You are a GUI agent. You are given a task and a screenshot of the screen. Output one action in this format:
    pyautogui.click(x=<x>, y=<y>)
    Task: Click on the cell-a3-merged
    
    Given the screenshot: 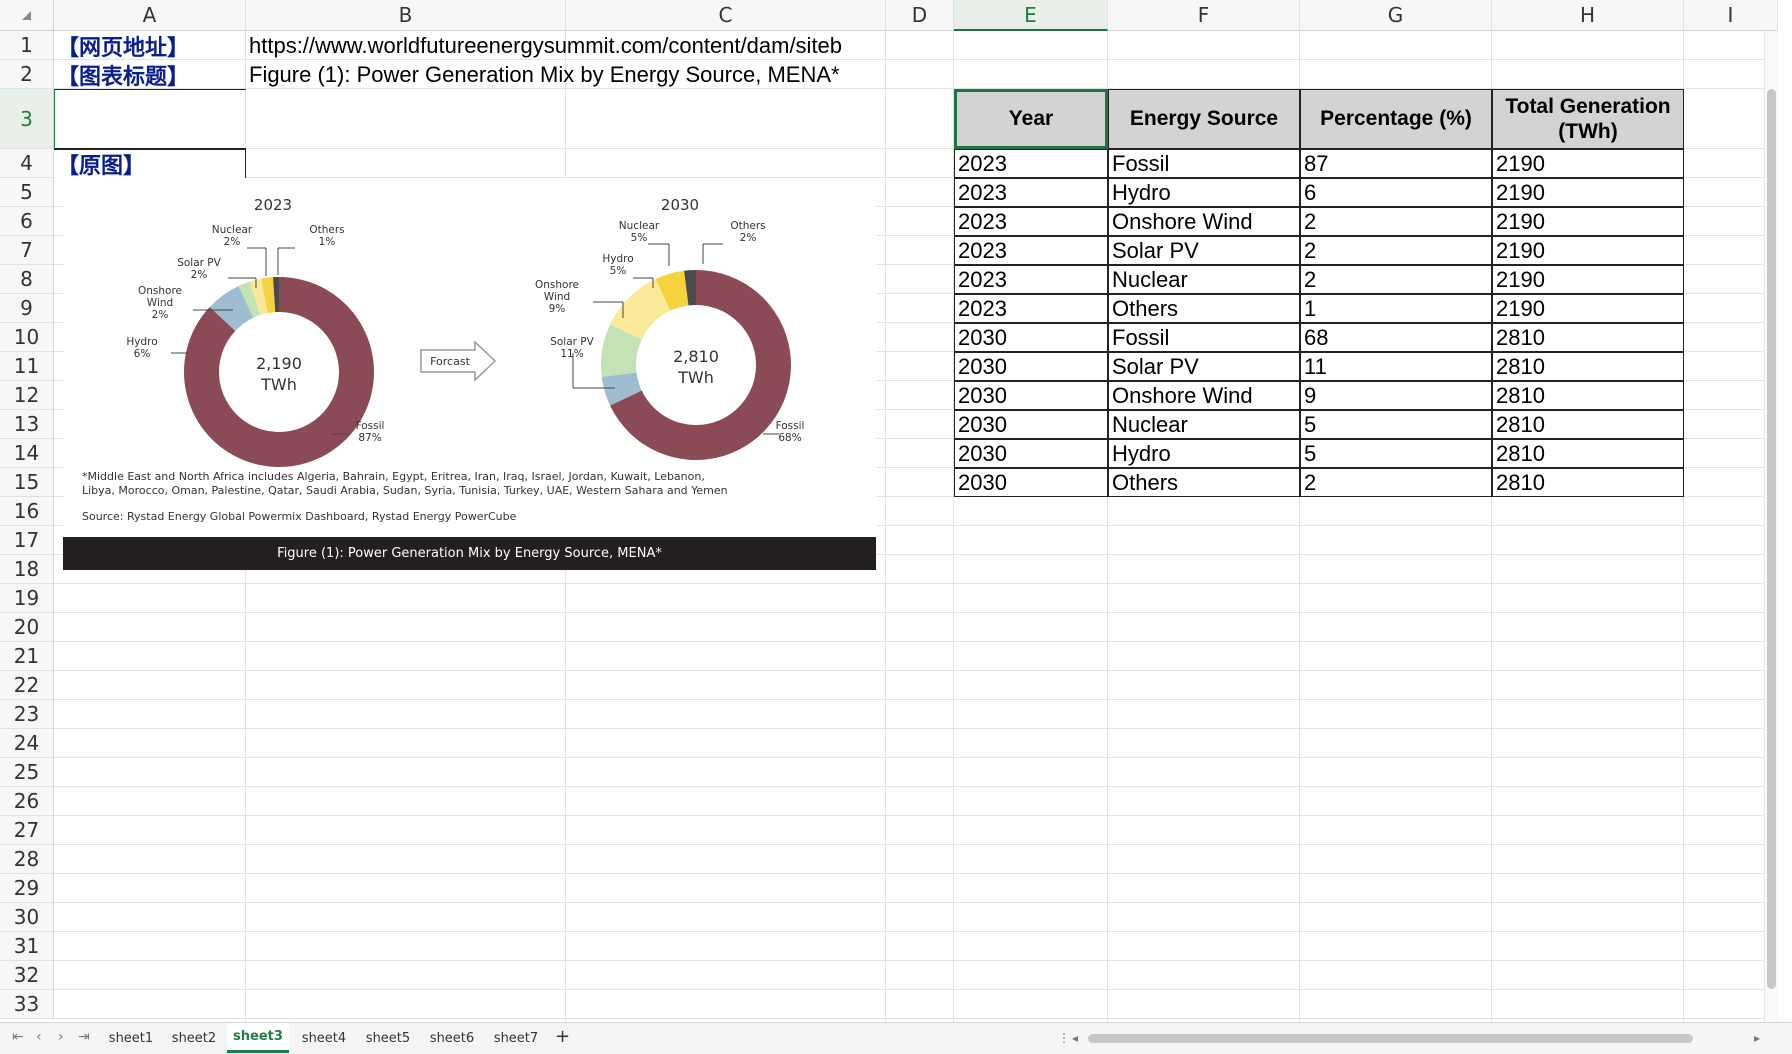 What is the action you would take?
    pyautogui.click(x=150, y=119)
    